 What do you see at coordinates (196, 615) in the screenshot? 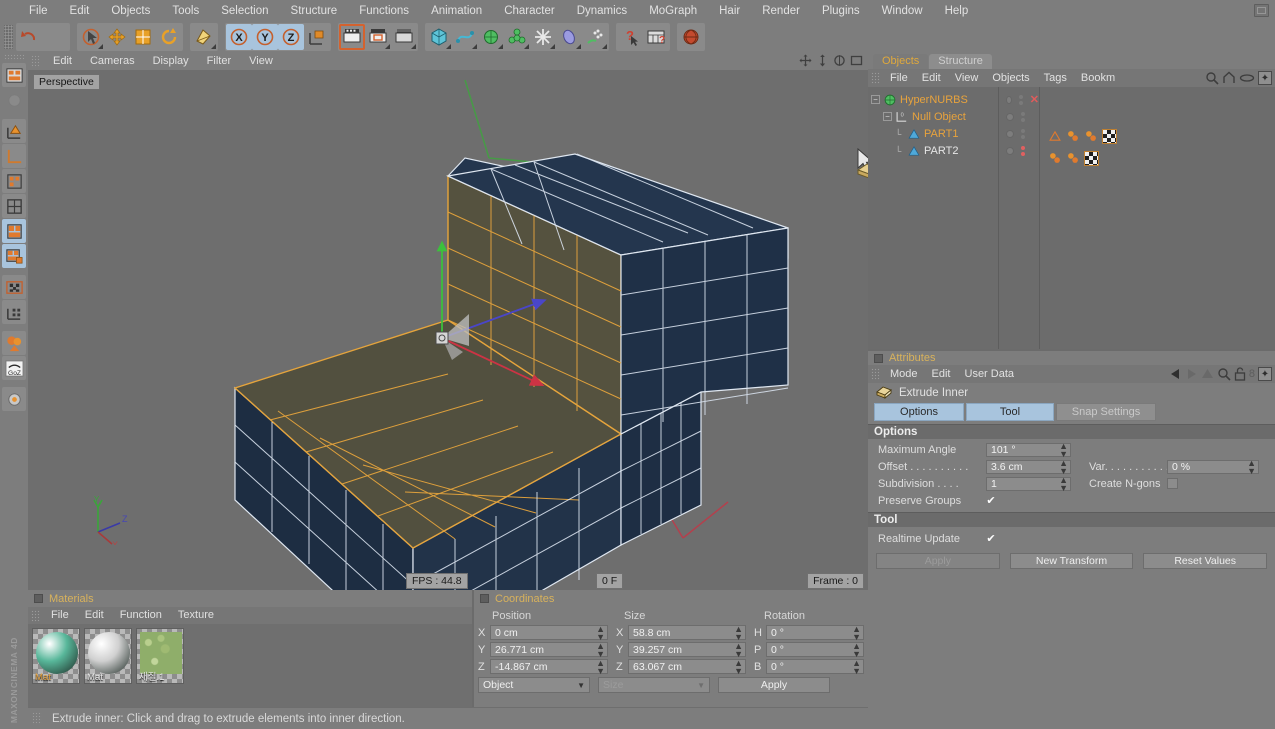
I see `materials-menu-texture: Texture` at bounding box center [196, 615].